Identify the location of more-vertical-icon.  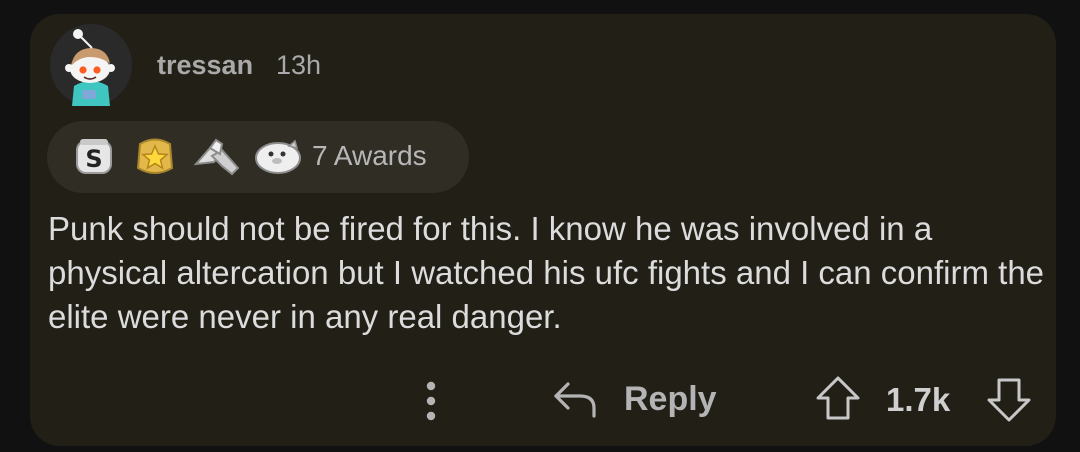
(431, 401).